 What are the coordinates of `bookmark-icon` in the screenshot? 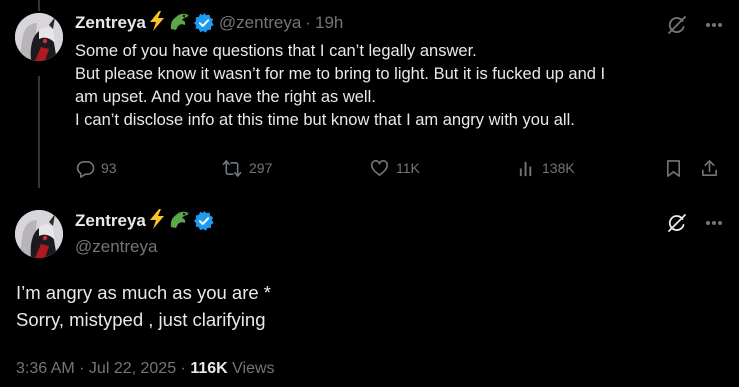 It's located at (673, 168).